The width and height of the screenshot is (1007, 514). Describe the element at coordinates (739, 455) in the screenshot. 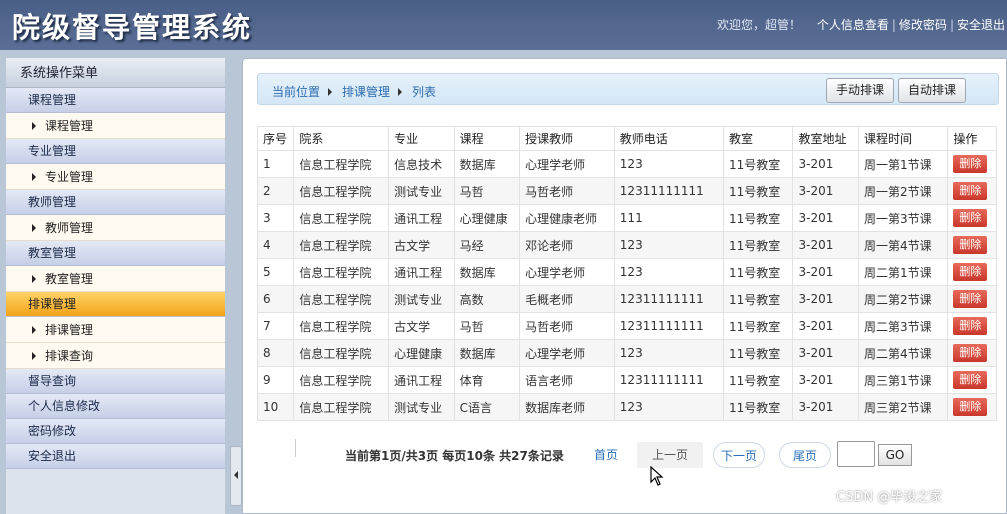

I see `next-page-link: 下一页` at that location.